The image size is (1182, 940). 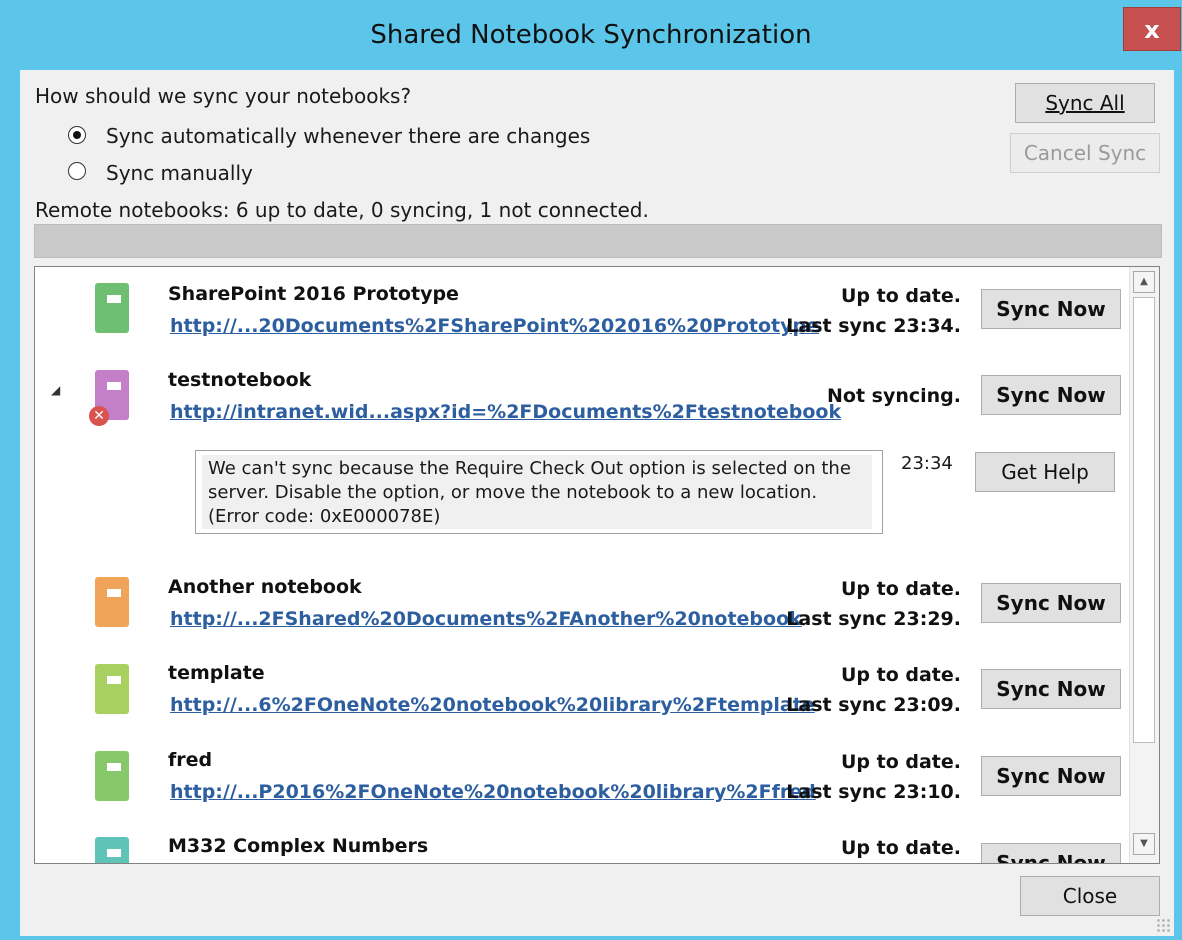 I want to click on notebook-name: template, so click(x=216, y=673).